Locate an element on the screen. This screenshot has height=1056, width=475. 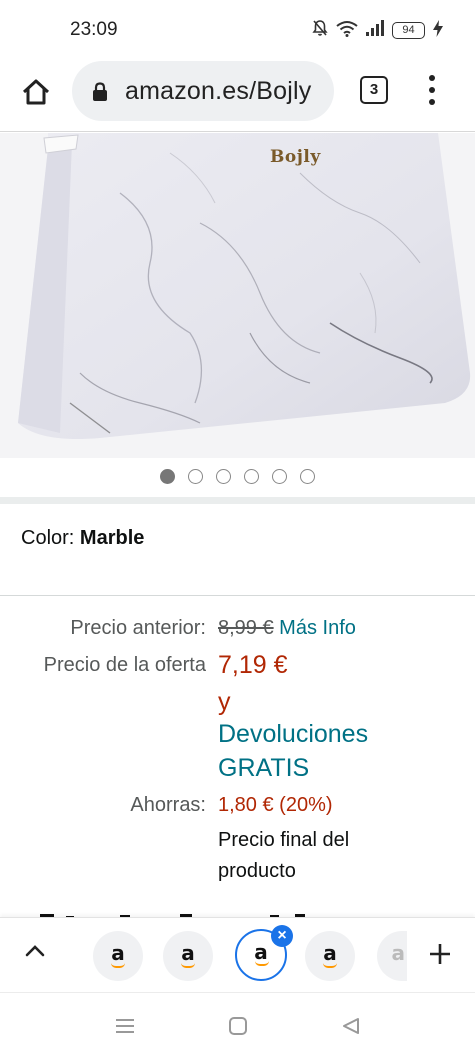
status-icons: 94 is located at coordinates (377, 30).